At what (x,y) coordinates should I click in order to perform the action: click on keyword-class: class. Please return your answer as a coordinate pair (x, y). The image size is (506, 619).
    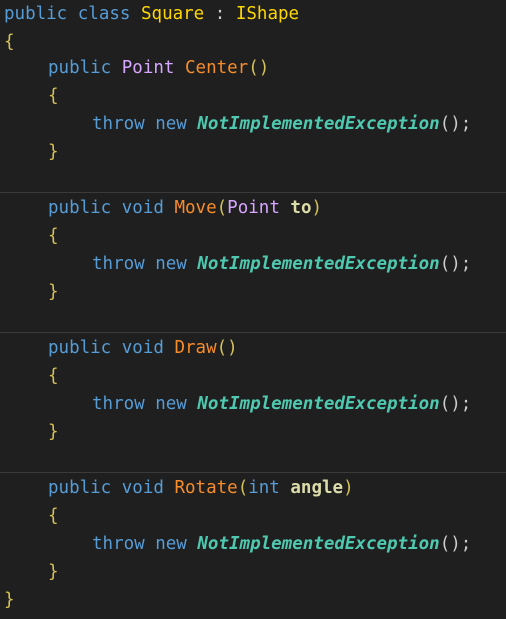
    Looking at the image, I should click on (104, 14).